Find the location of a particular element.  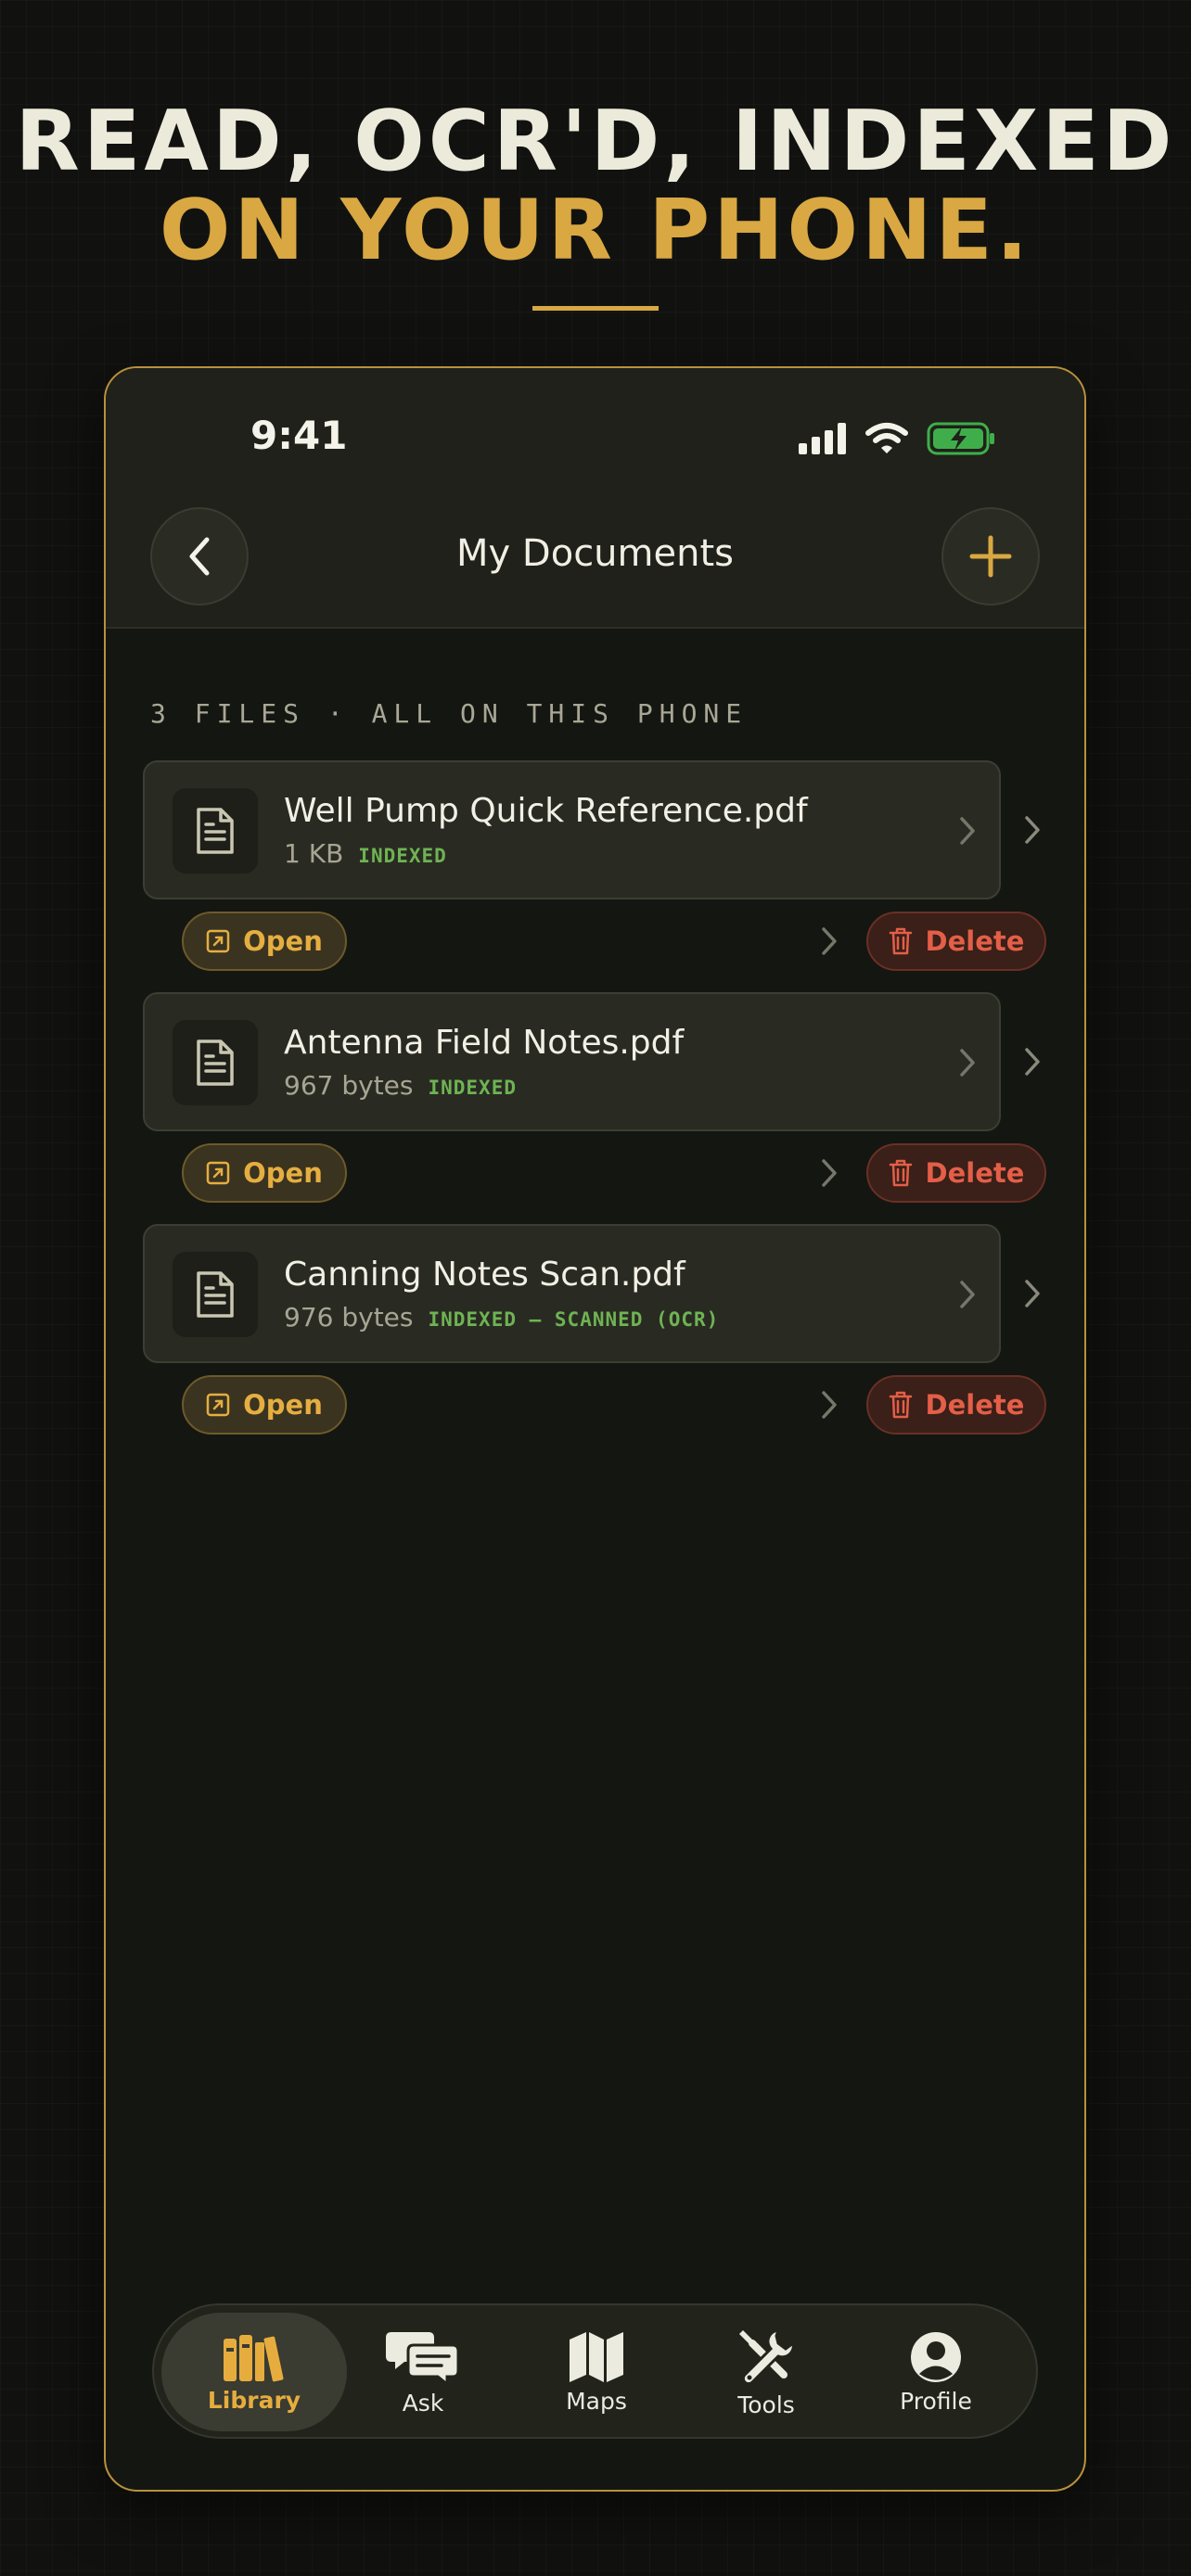

top-bar is located at coordinates (595, 499).